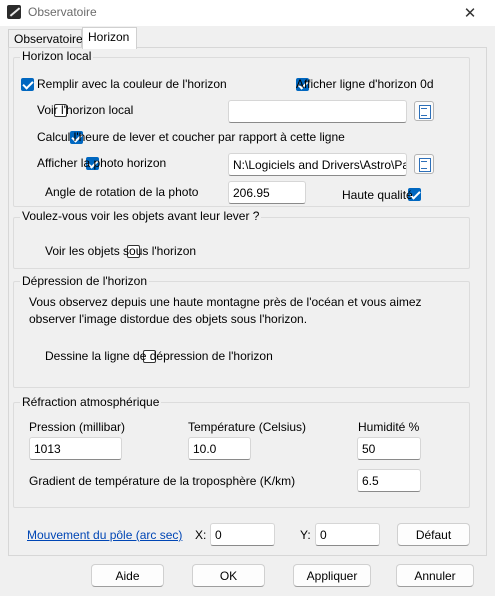 The height and width of the screenshot is (596, 495). Describe the element at coordinates (14, 12) in the screenshot. I see `app-icon` at that location.